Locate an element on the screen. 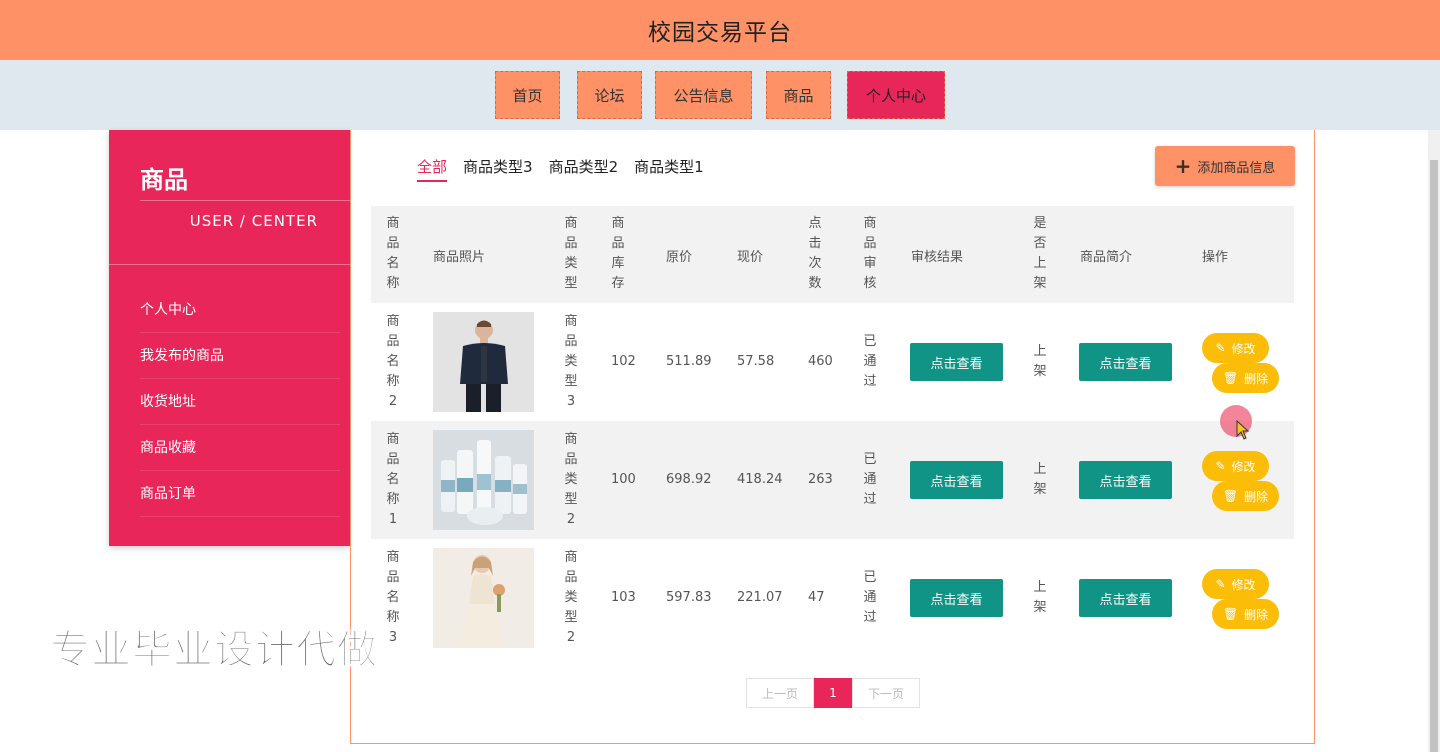 This screenshot has width=1440, height=752. cell-current-price: 221.07 is located at coordinates (760, 597).